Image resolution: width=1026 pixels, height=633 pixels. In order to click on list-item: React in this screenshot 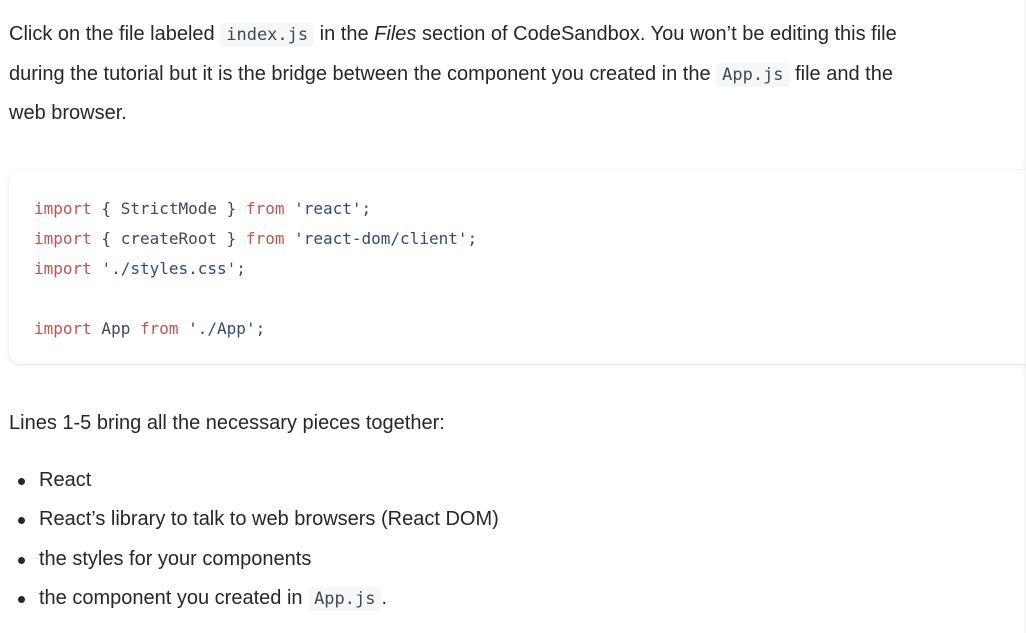, I will do `click(254, 480)`.